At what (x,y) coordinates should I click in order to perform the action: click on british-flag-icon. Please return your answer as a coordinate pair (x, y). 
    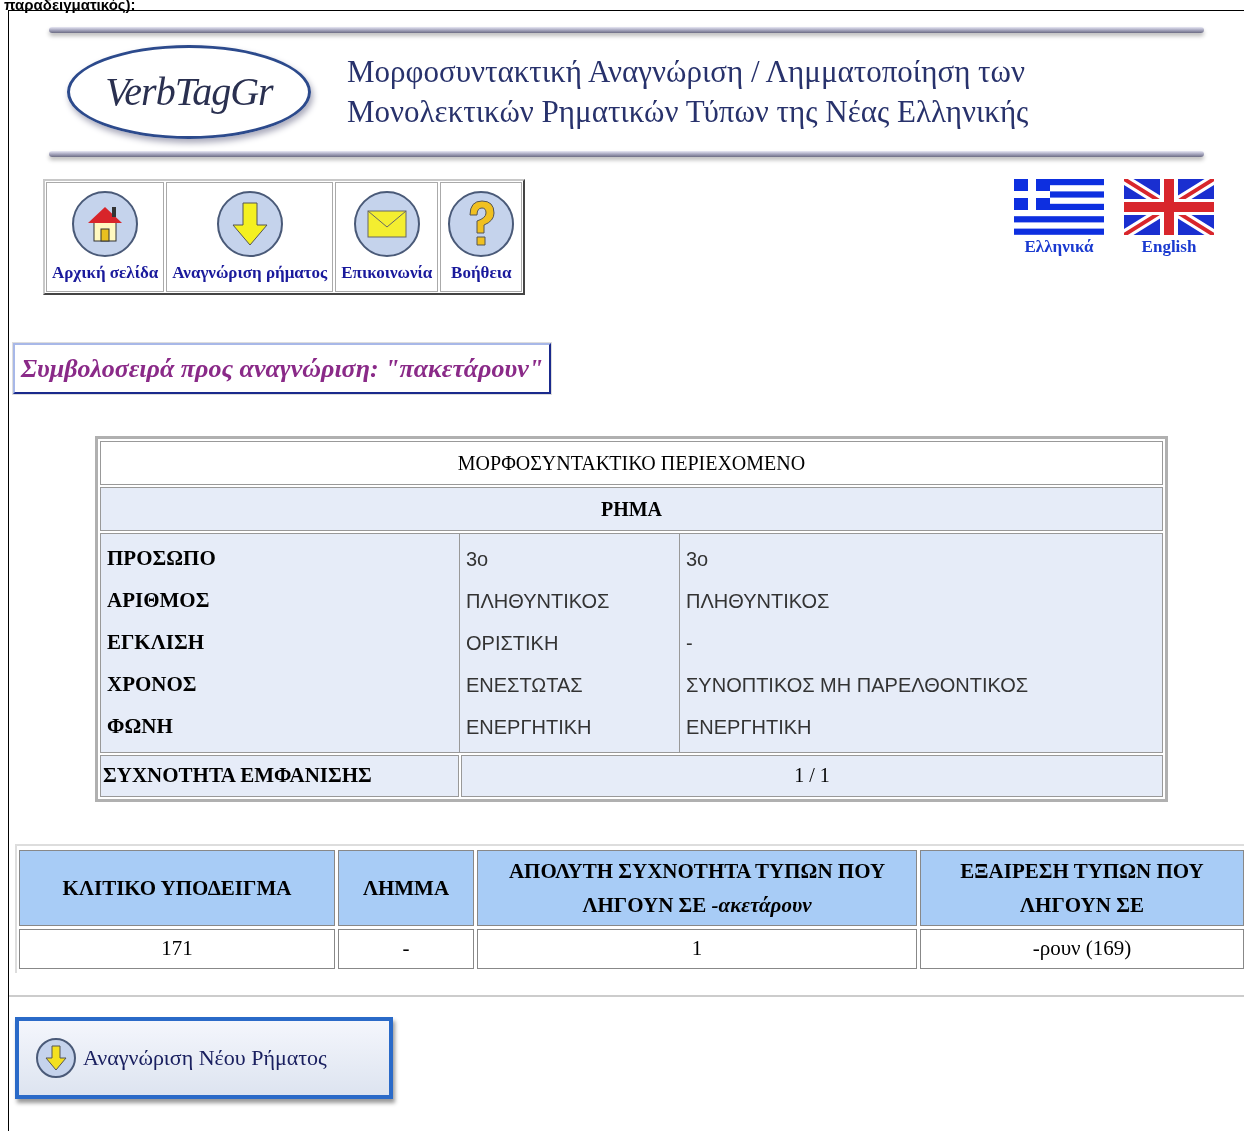
    Looking at the image, I should click on (1169, 207).